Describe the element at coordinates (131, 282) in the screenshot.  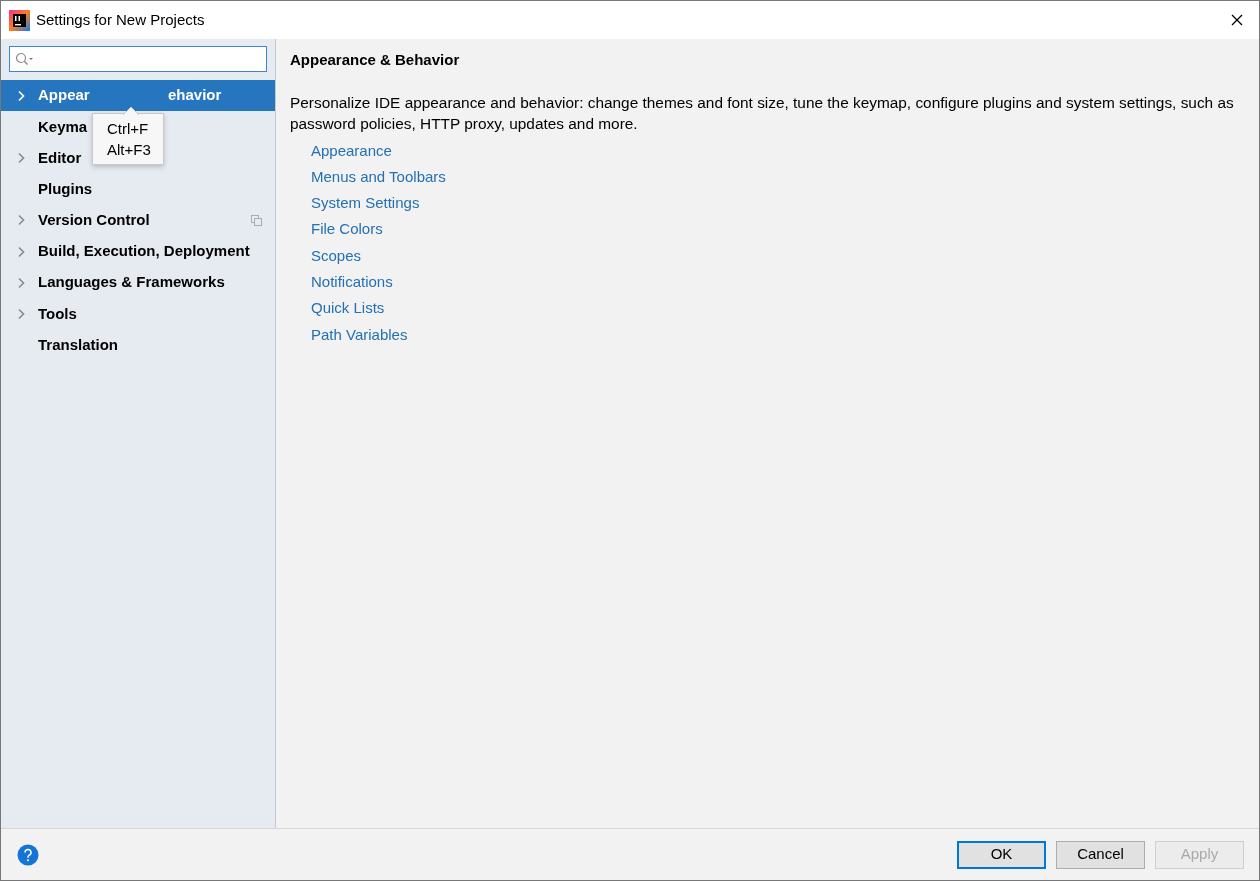
I see `sidebar-item: Languages & Frameworks` at that location.